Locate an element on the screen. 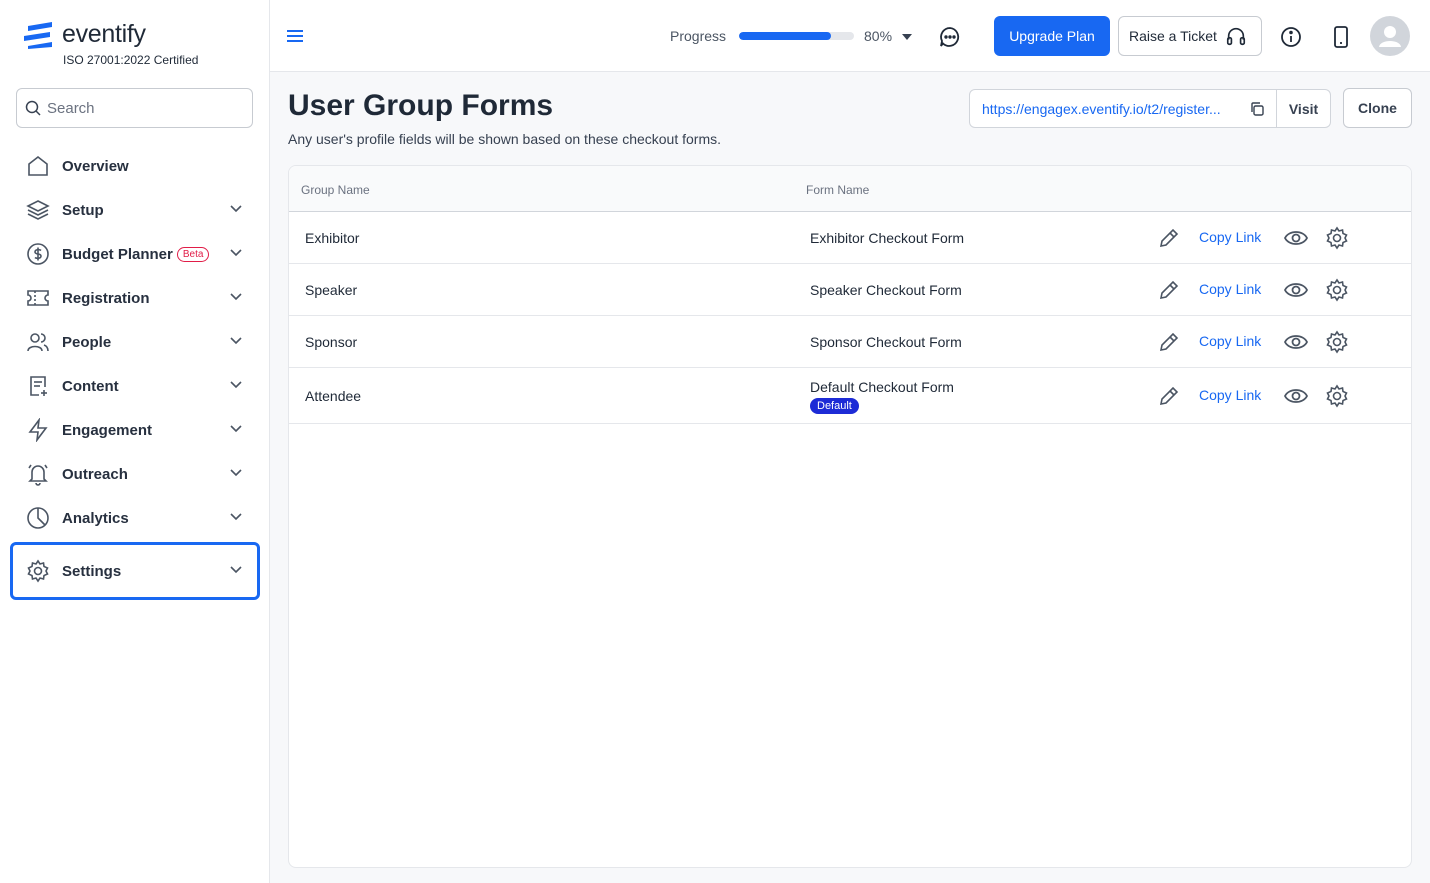  lightning-icon is located at coordinates (38, 430).